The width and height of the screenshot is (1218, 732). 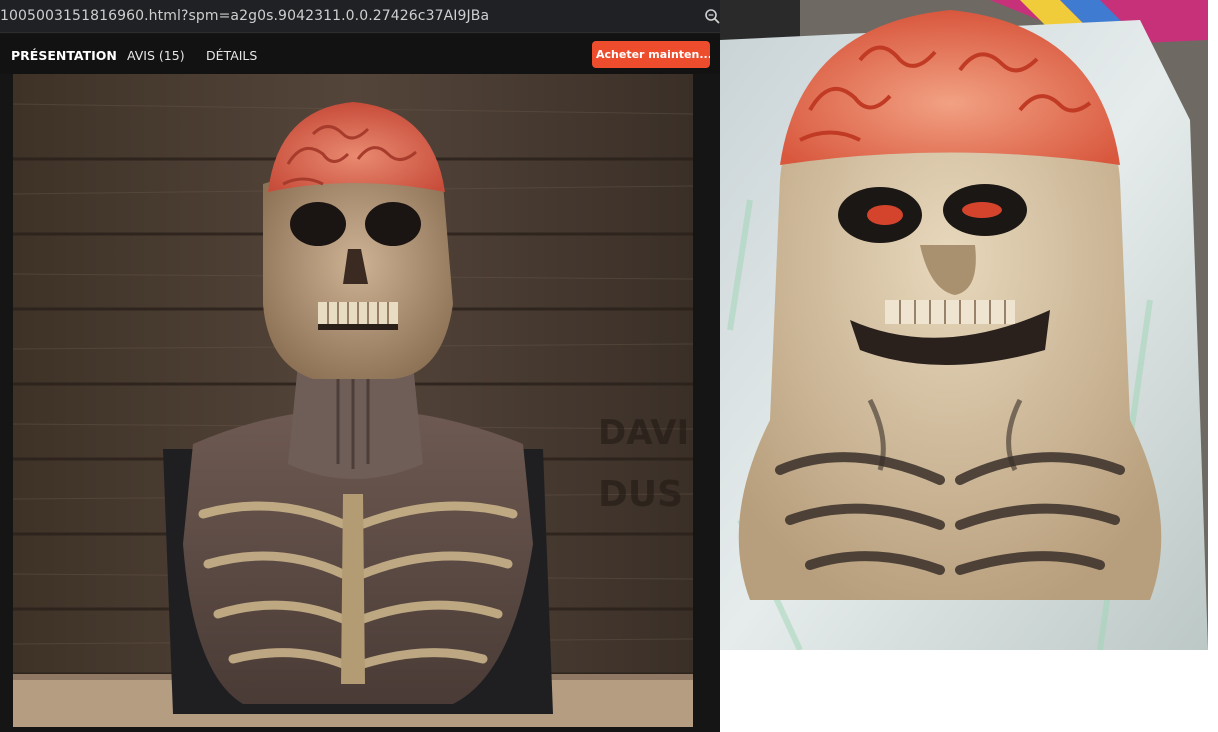 I want to click on tab-presentation: PRÉSENTATION, so click(x=64, y=55).